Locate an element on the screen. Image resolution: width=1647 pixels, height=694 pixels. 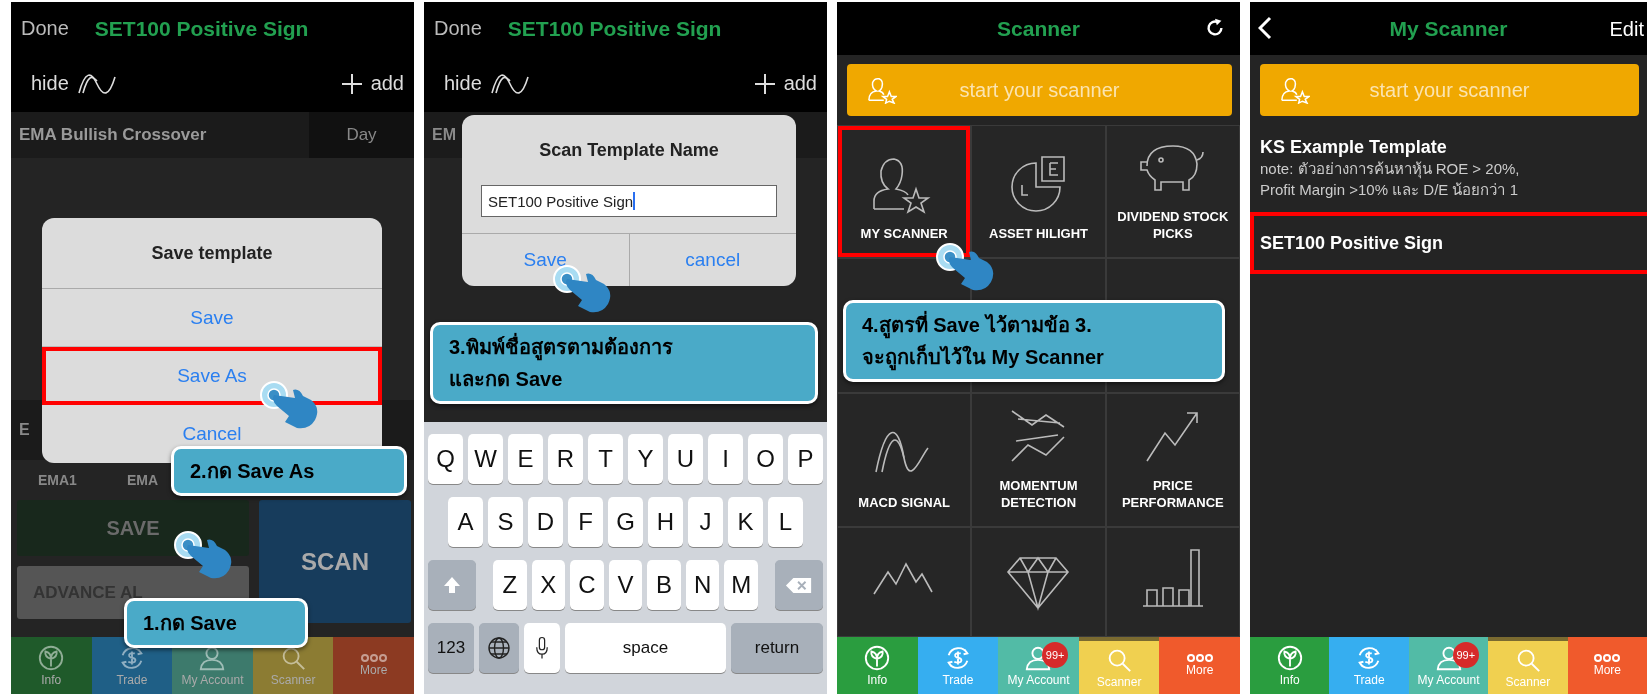
callout-tooltip: 2.กด Save As is located at coordinates (289, 471).